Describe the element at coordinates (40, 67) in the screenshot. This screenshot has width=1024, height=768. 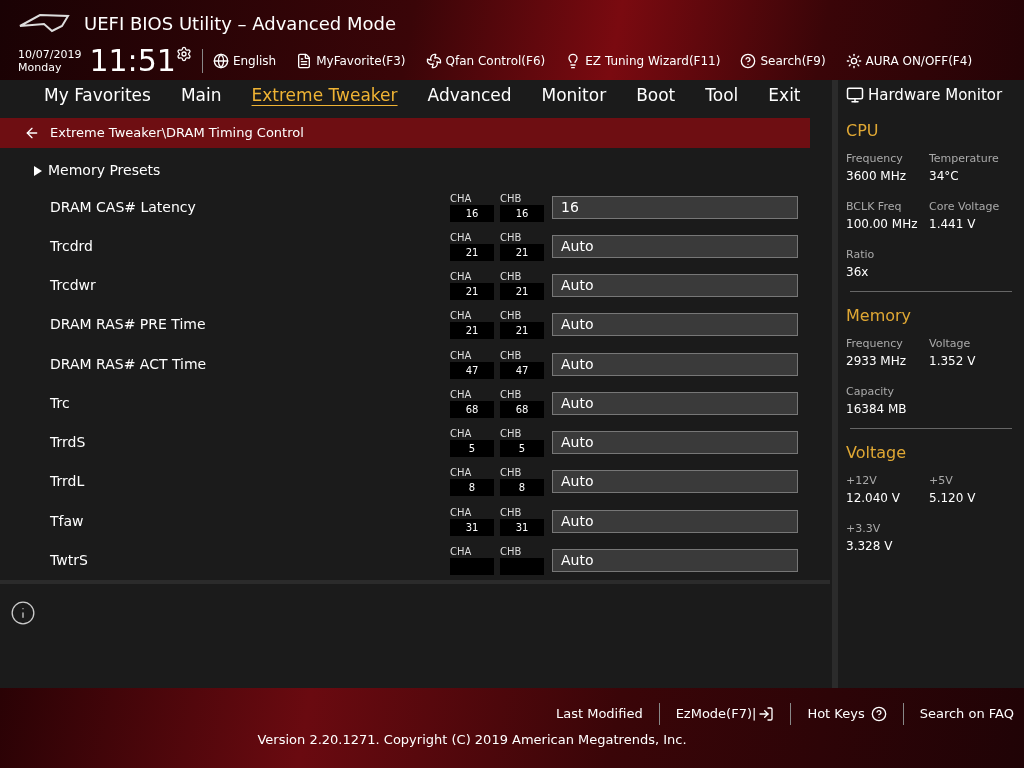
I see `day-text: Monday` at that location.